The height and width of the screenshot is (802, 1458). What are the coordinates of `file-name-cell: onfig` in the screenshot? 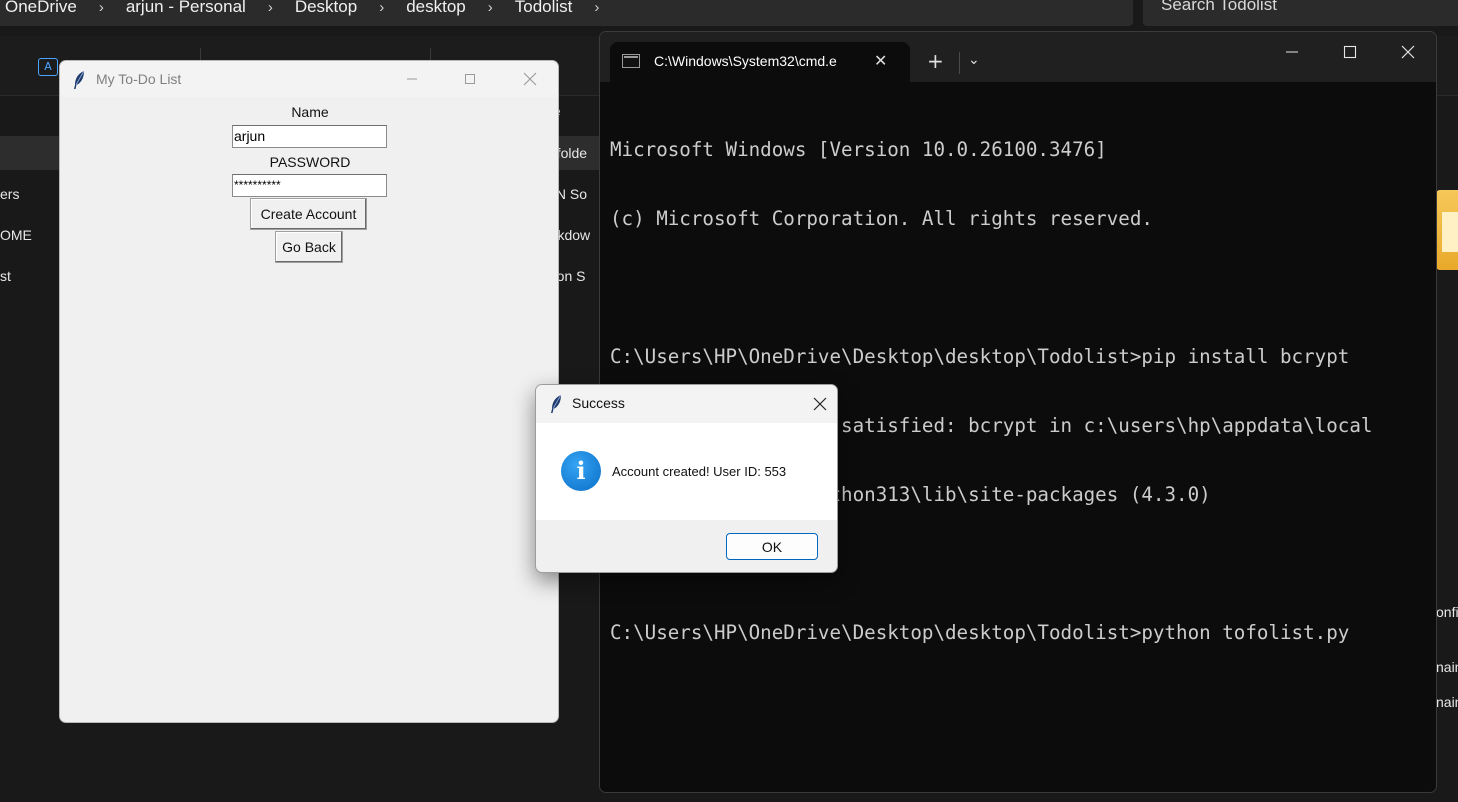 It's located at (1447, 612).